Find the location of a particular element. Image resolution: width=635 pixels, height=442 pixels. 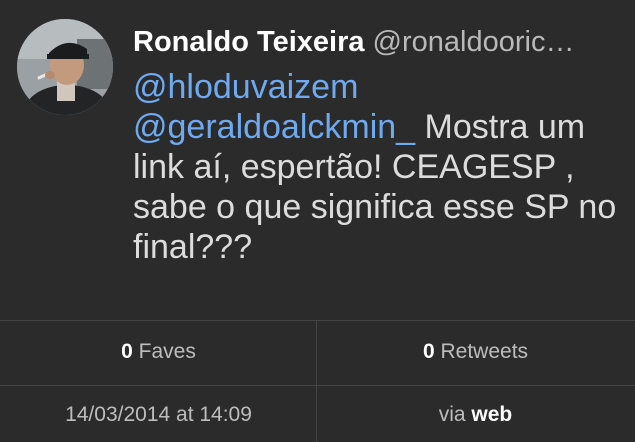

avatar is located at coordinates (65, 67).